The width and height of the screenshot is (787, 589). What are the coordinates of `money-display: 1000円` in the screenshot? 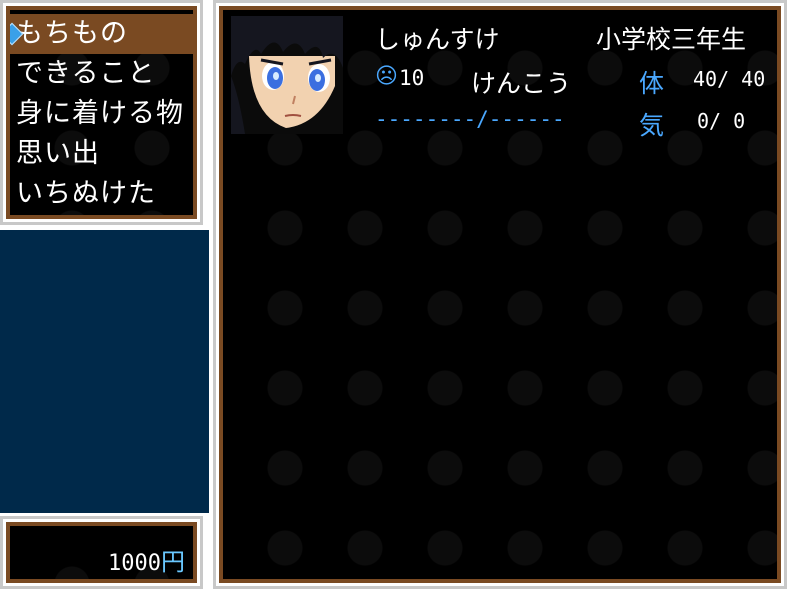 It's located at (146, 559).